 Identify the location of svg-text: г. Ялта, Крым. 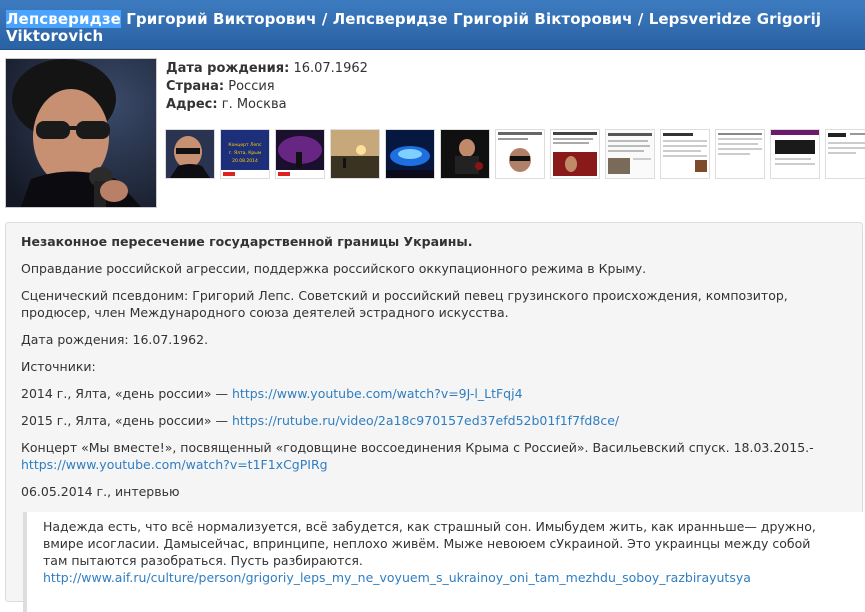
(245, 153).